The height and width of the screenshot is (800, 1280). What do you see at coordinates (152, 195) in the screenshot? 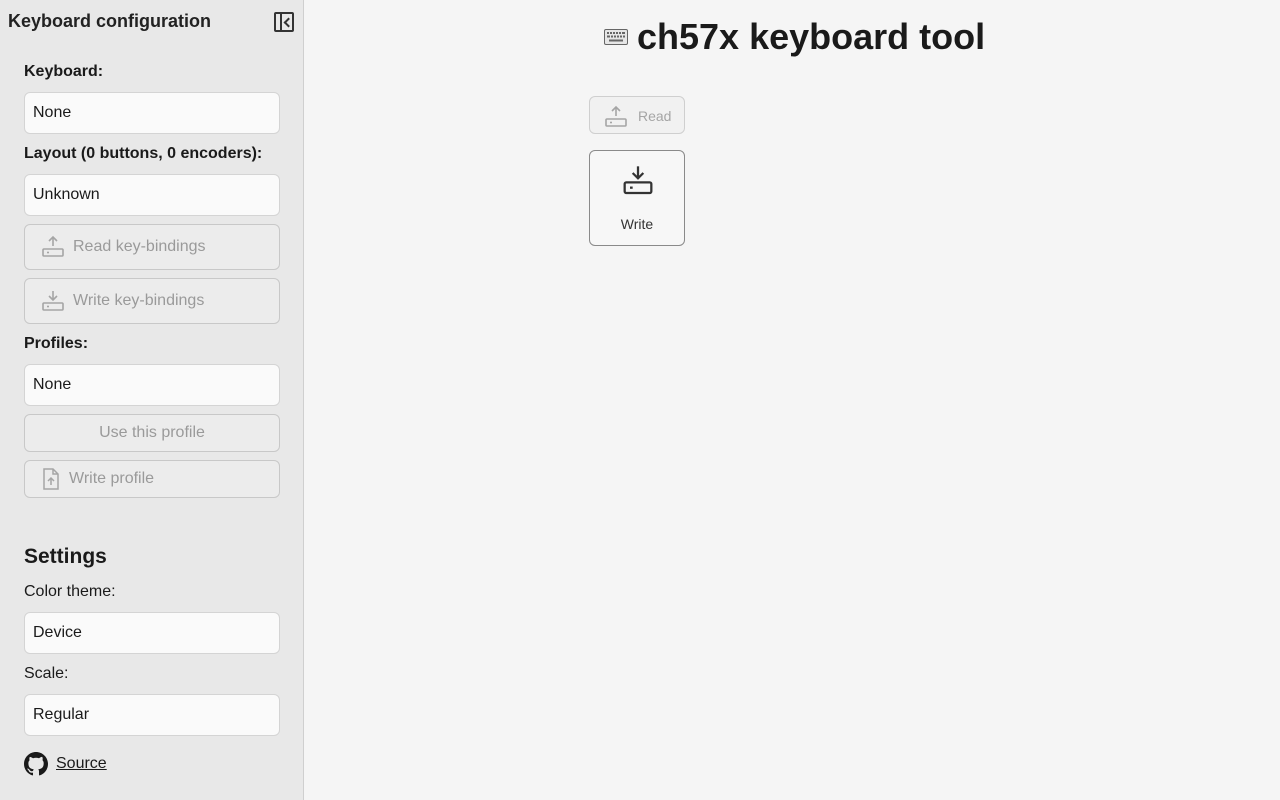
I see `layout-select: Unknown` at bounding box center [152, 195].